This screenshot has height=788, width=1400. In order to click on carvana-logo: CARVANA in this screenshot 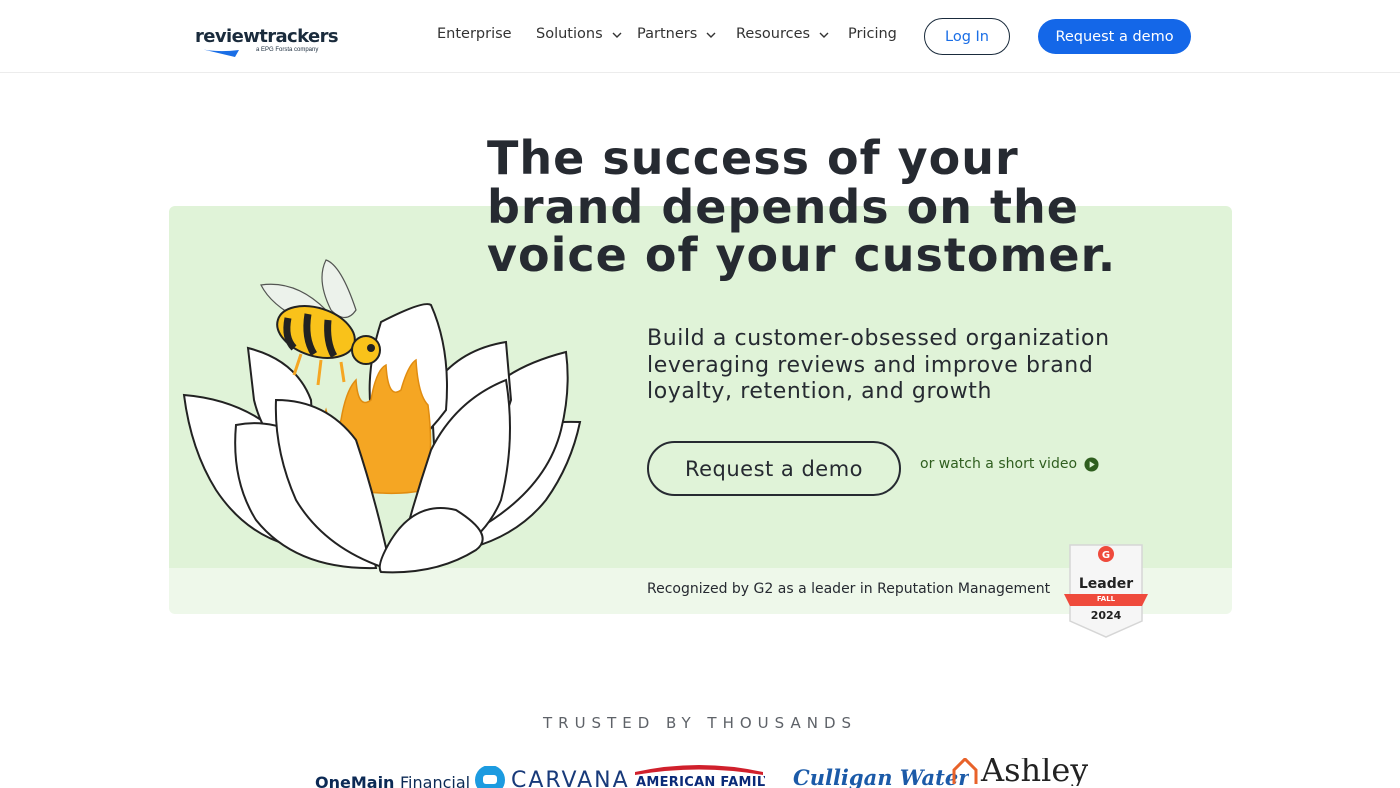, I will do `click(552, 777)`.